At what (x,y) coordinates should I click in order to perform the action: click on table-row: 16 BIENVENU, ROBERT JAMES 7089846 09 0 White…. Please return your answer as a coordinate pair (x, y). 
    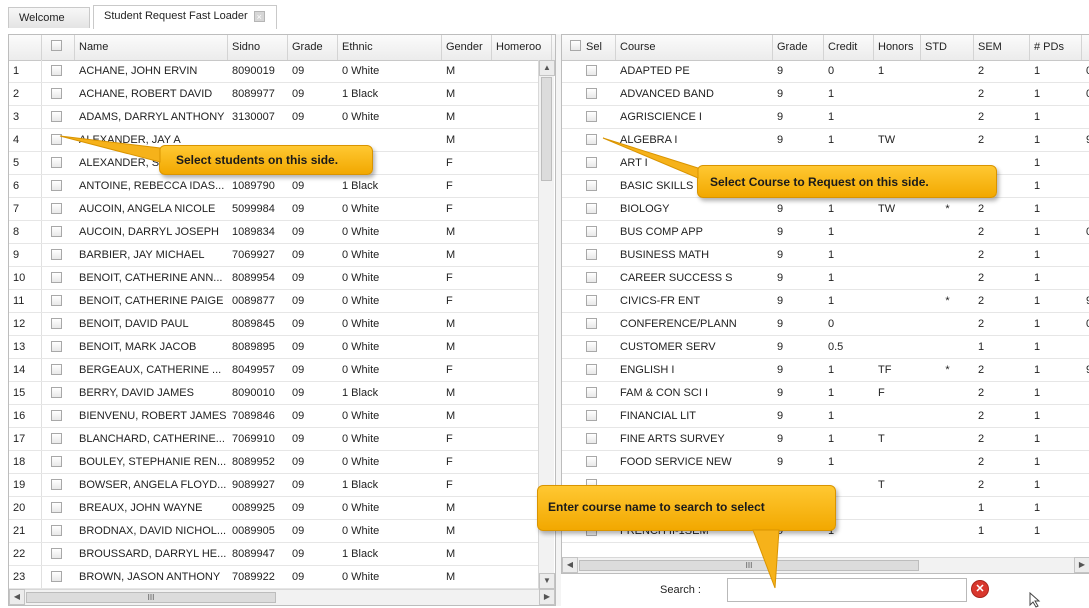
    Looking at the image, I should click on (273, 416).